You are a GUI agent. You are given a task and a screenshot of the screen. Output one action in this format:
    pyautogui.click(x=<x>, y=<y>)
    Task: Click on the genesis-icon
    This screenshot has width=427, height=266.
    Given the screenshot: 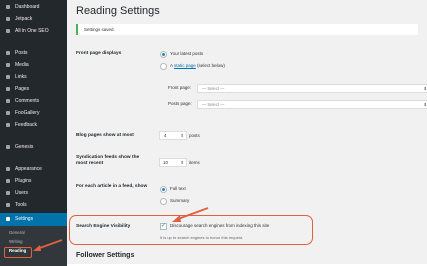 What is the action you would take?
    pyautogui.click(x=8, y=147)
    